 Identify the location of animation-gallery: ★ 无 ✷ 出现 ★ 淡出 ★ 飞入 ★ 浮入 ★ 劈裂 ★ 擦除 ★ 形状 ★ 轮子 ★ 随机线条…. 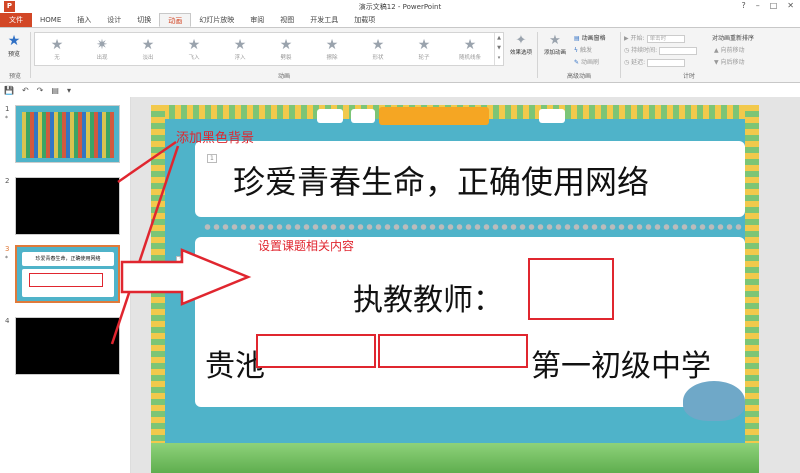
(269, 49).